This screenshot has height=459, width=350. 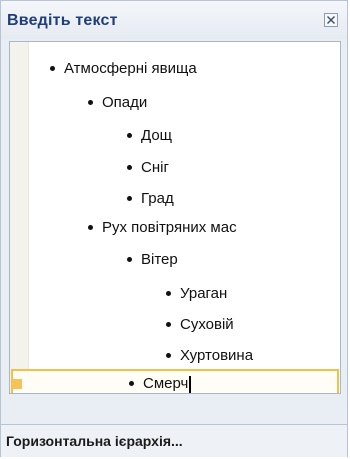 What do you see at coordinates (62, 20) in the screenshot?
I see `pane-title: Введіть текст` at bounding box center [62, 20].